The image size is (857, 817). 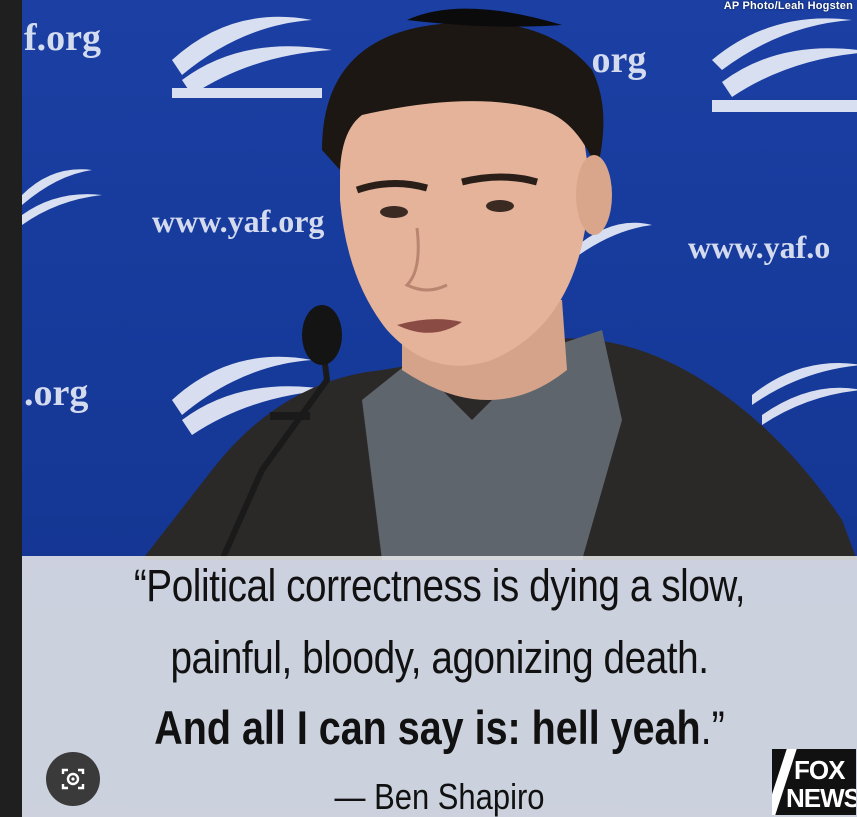 I want to click on visual-search-button, so click(x=73, y=779).